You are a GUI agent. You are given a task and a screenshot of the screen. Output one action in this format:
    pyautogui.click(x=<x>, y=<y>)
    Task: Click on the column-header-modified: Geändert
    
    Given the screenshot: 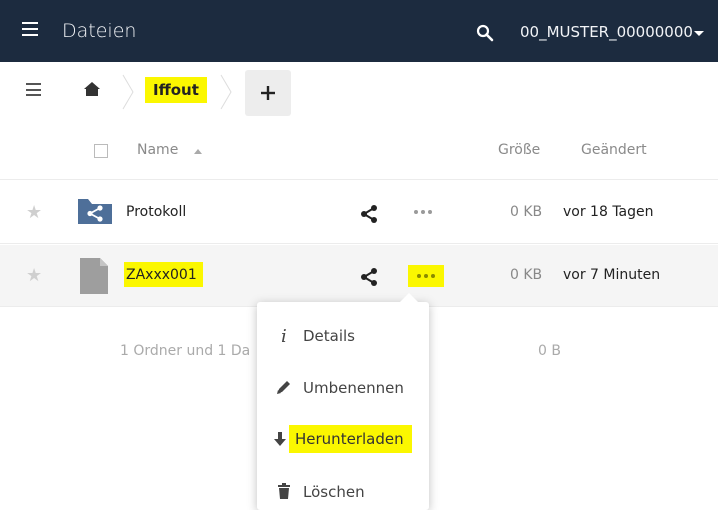 What is the action you would take?
    pyautogui.click(x=614, y=150)
    